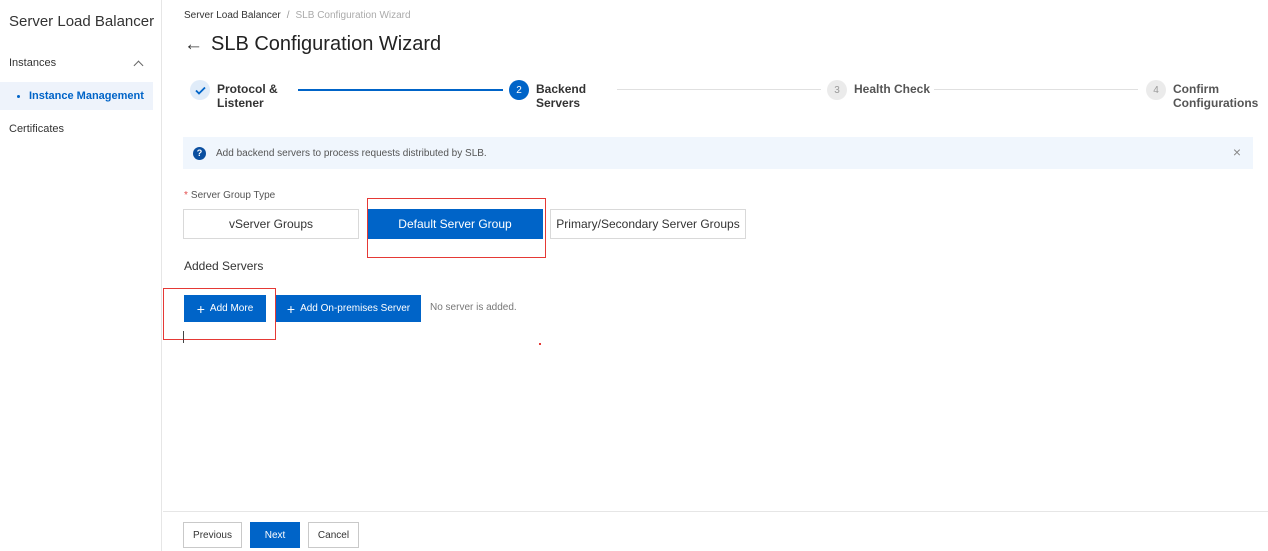  What do you see at coordinates (247, 96) in the screenshot?
I see `step-label: Protocol & Listener` at bounding box center [247, 96].